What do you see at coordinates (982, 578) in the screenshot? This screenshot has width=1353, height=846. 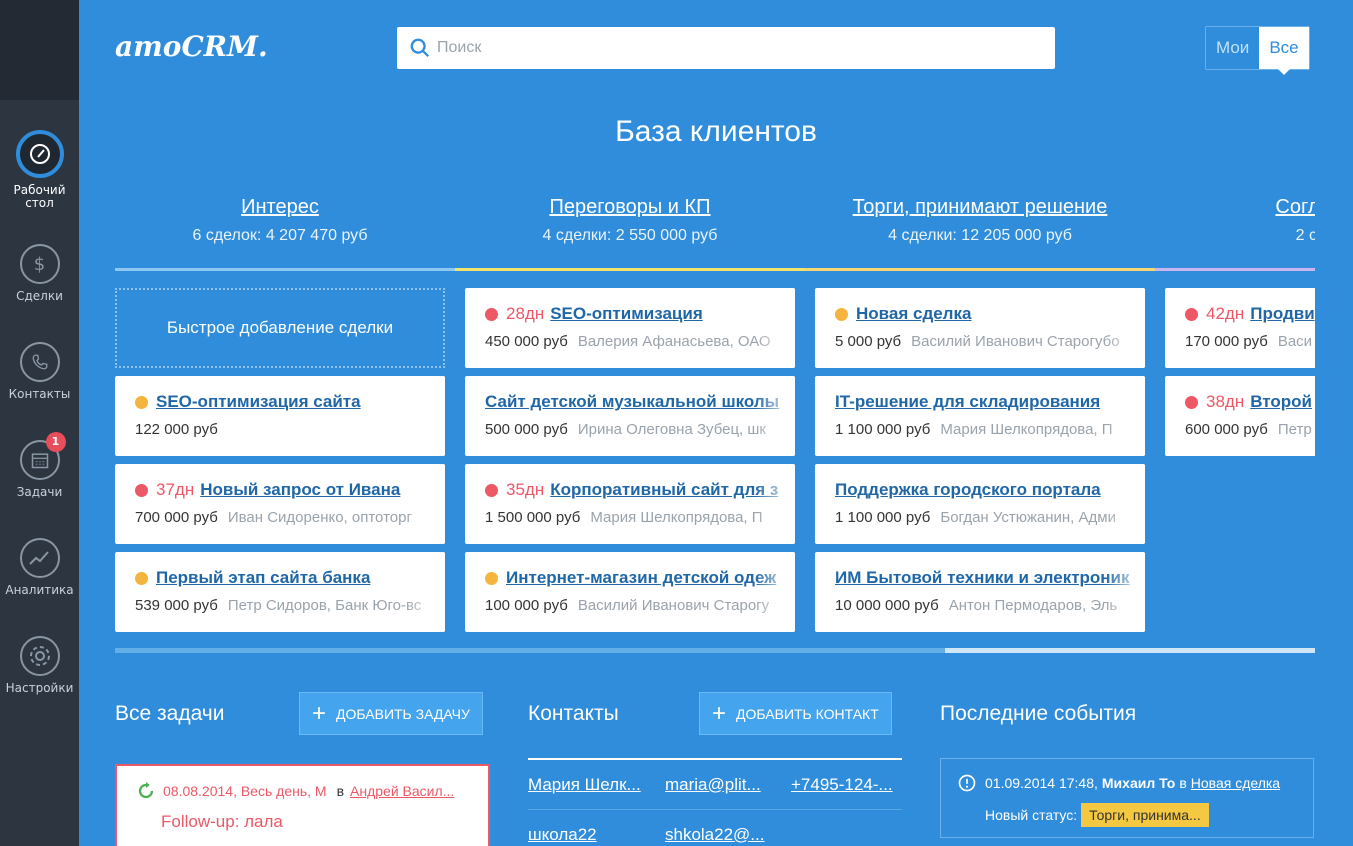 I see `deal-name-link: ИМ Бытовой техники и электроник` at bounding box center [982, 578].